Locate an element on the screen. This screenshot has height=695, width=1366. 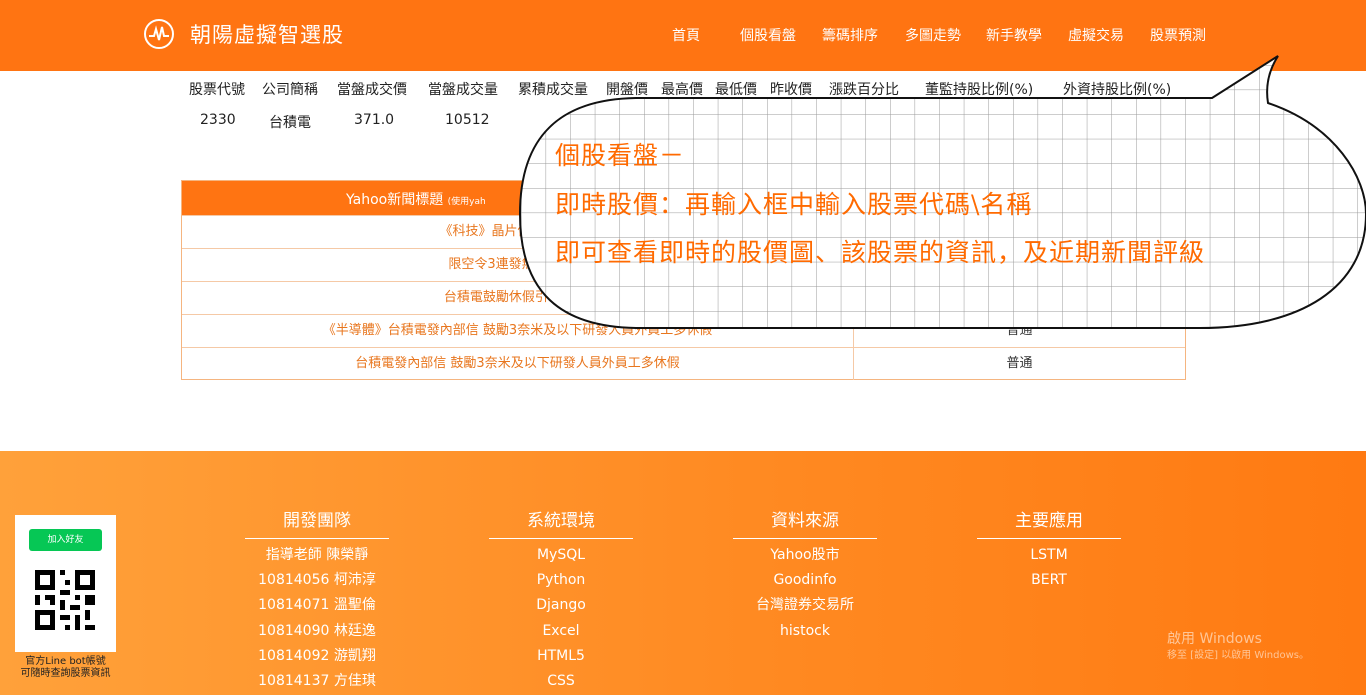
col-header-low: 最低價 is located at coordinates (736, 90).